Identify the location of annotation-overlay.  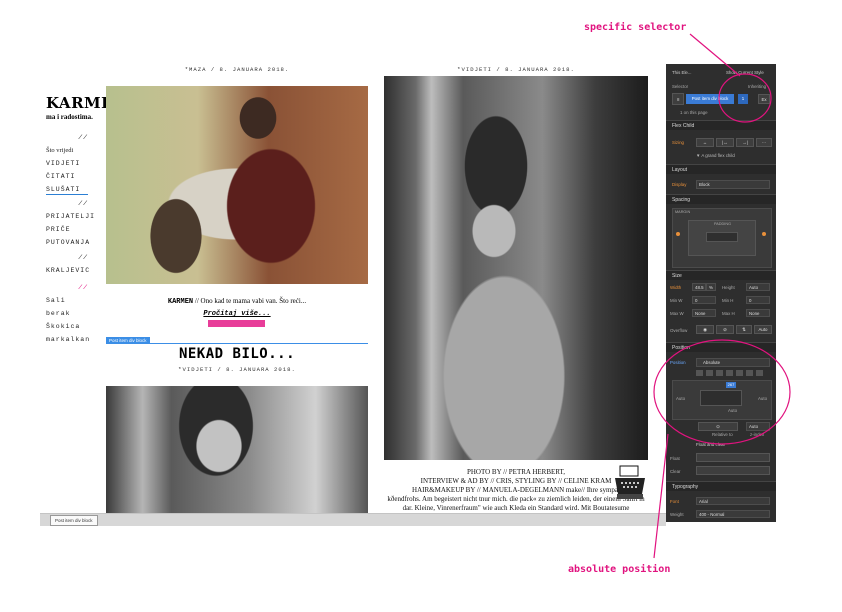
(722, 296).